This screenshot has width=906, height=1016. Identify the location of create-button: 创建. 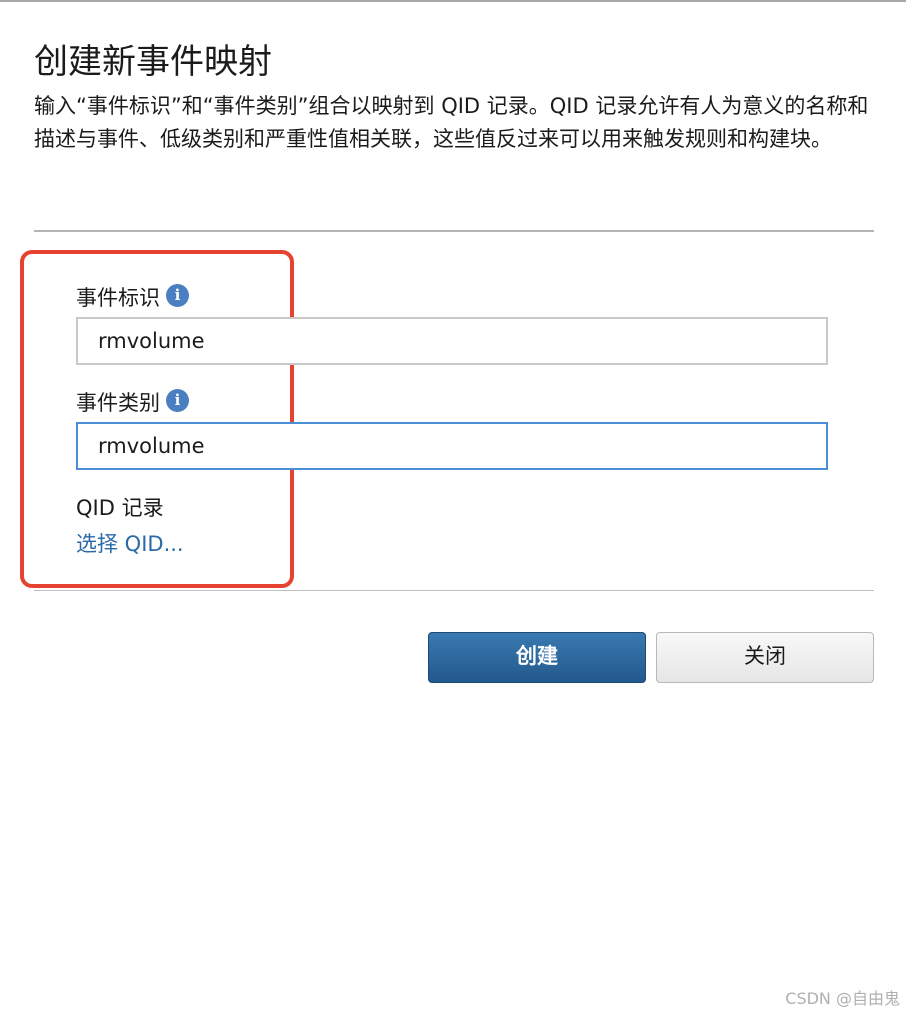
(537, 657).